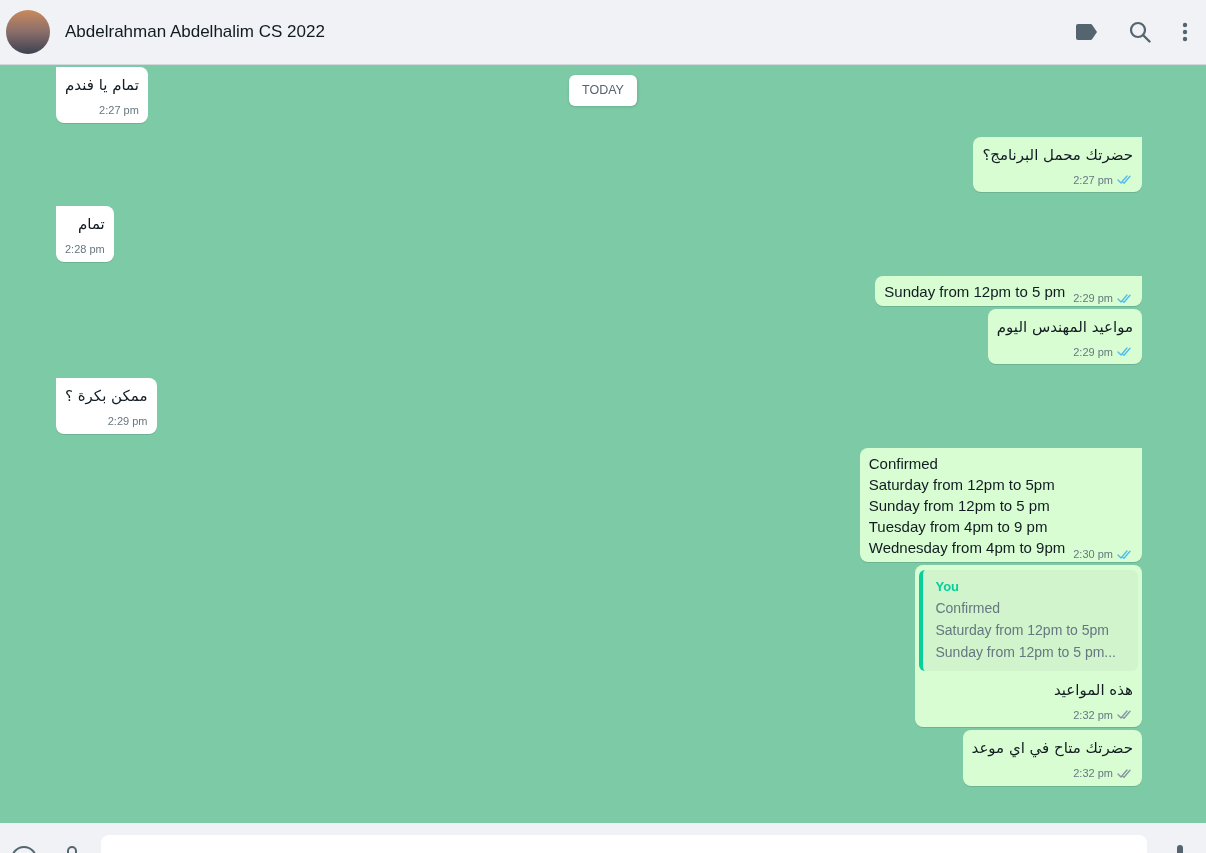 The height and width of the screenshot is (853, 1206). Describe the element at coordinates (1064, 327) in the screenshot. I see `message-text: مواعيد المهندس اليوم` at that location.